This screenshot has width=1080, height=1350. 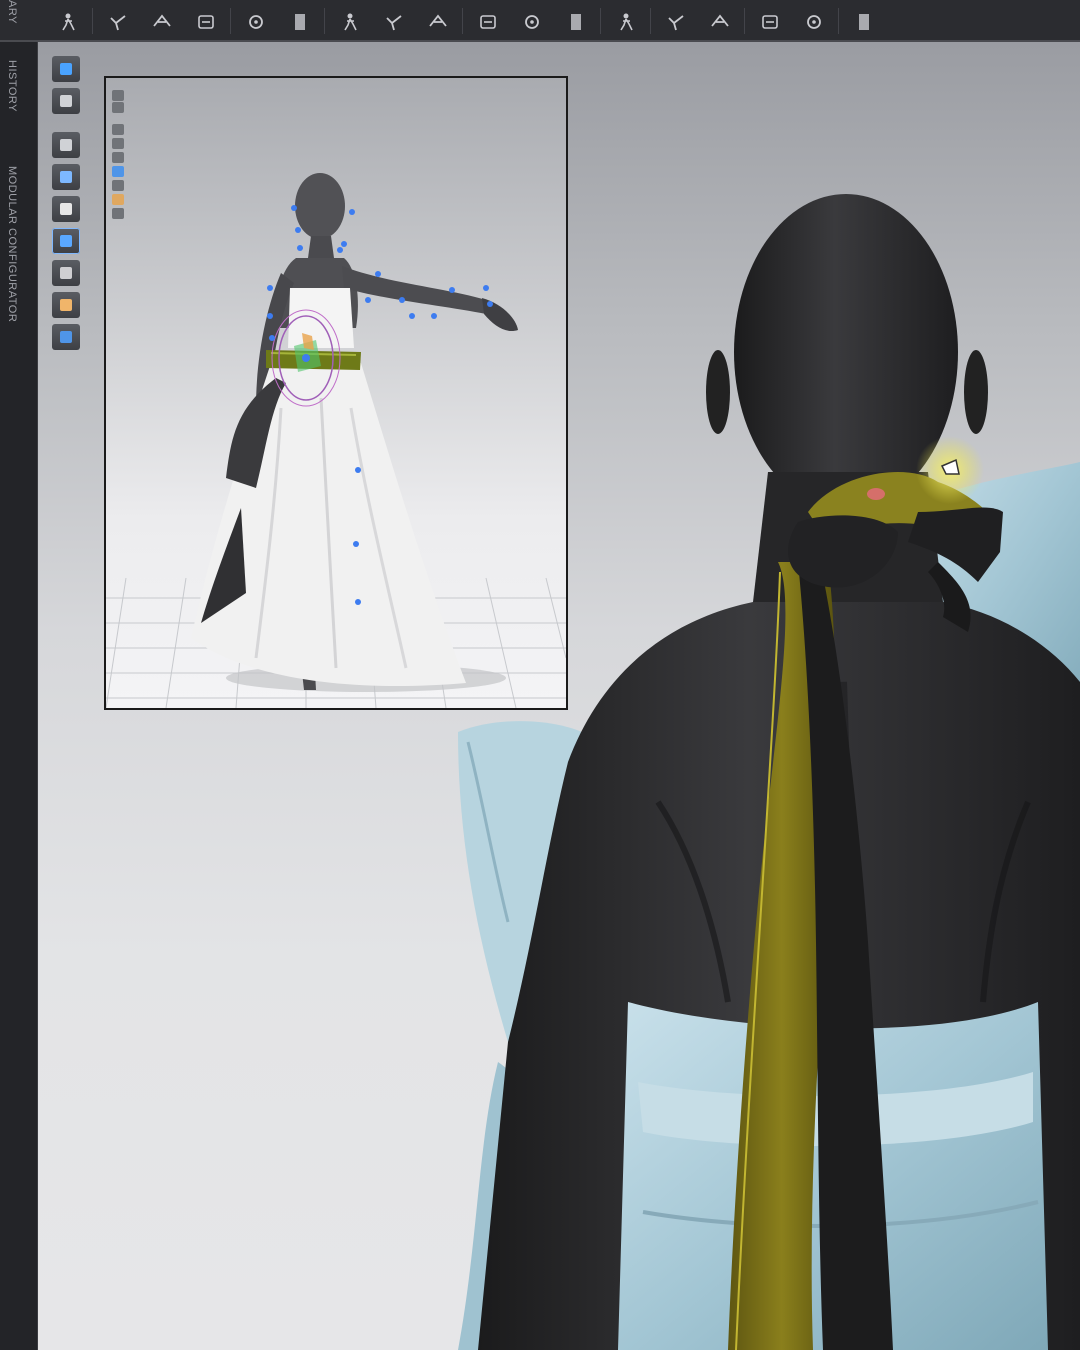 I want to click on top-toolbar, so click(x=540, y=21).